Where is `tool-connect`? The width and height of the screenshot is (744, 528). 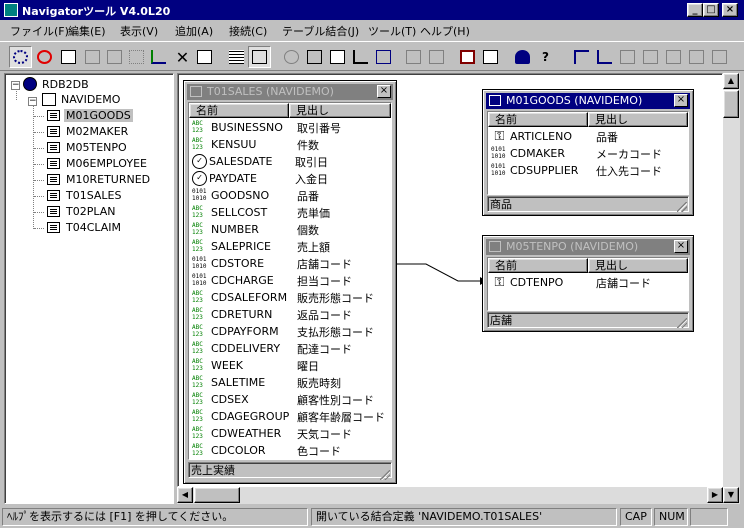 tool-connect is located at coordinates (20, 57).